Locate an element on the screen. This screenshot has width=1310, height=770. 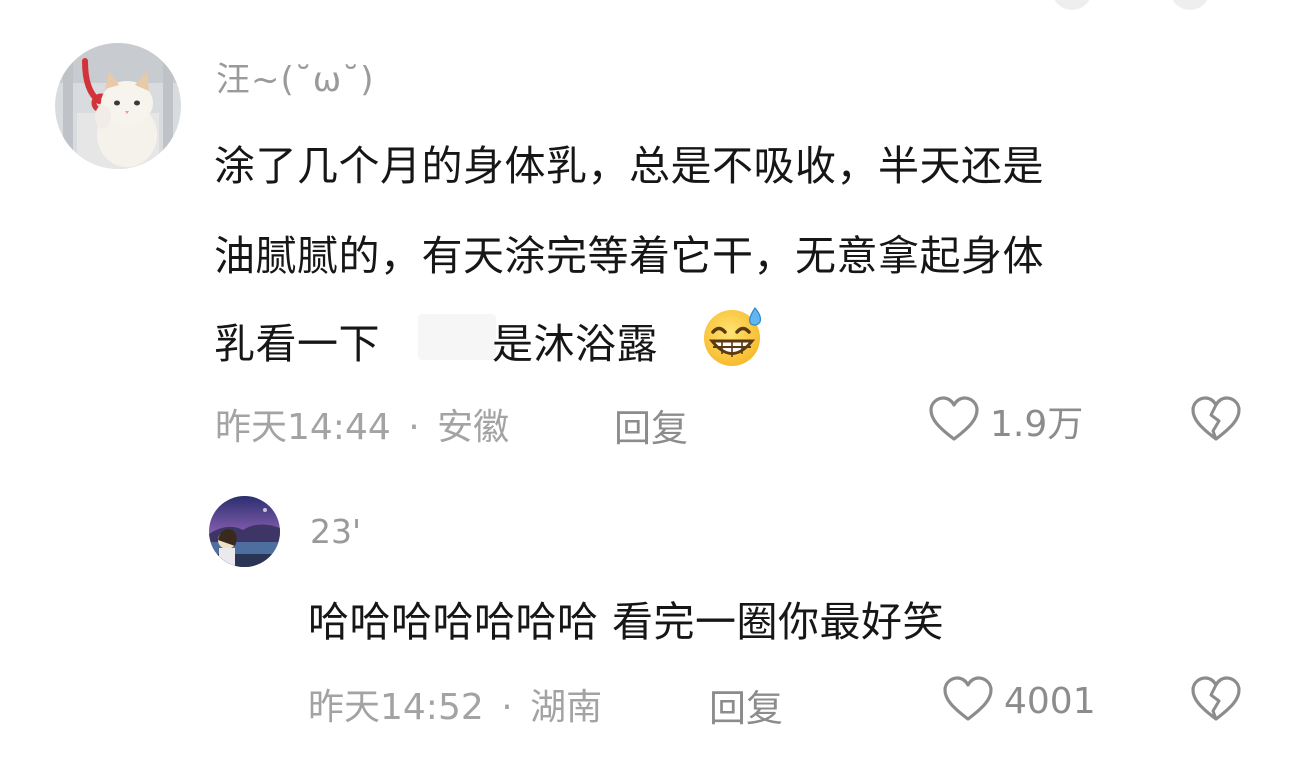
reply-text: 哈哈哈哈哈哈哈 看完一圈你最好笑 is located at coordinates (626, 622).